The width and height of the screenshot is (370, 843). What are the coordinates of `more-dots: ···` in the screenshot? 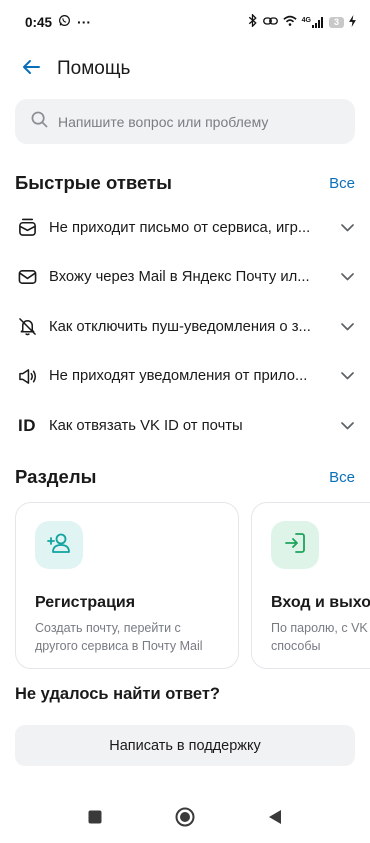 It's located at (84, 22).